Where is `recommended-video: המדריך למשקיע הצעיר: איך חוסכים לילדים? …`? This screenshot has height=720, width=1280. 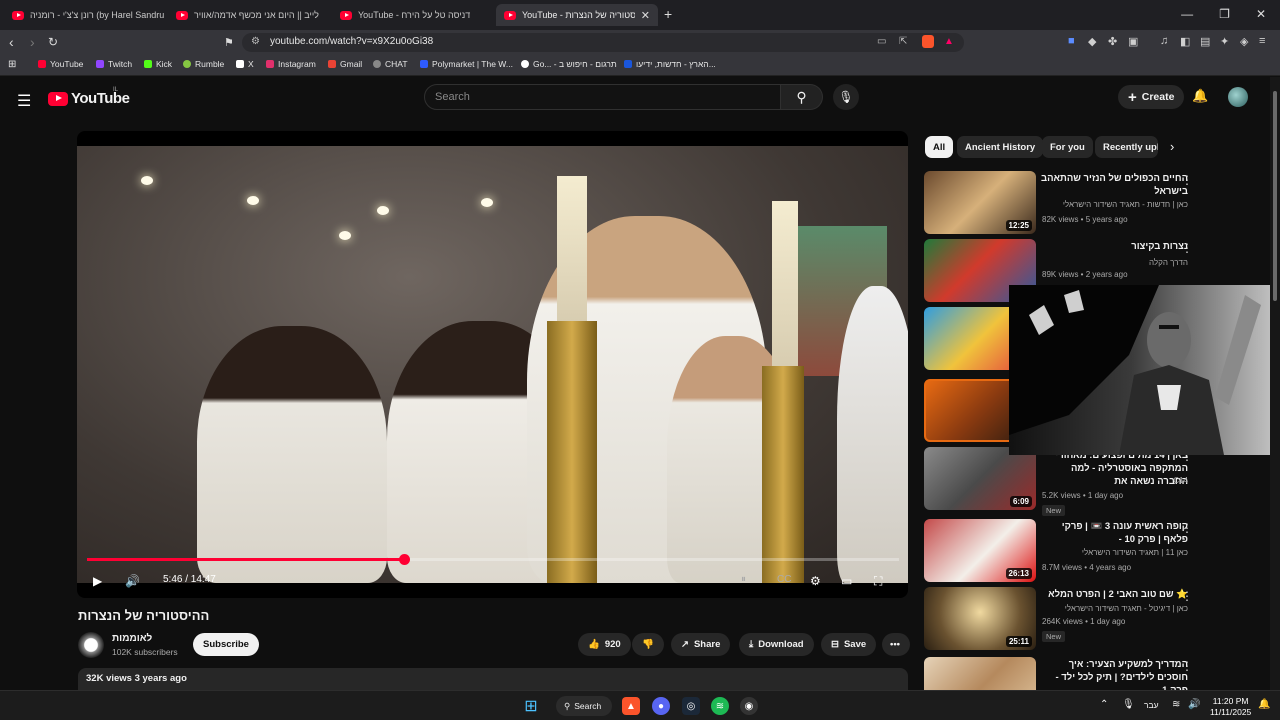 recommended-video: המדריך למשקיע הצעיר: איך חוסכים לילדים? … is located at coordinates (1094, 673).